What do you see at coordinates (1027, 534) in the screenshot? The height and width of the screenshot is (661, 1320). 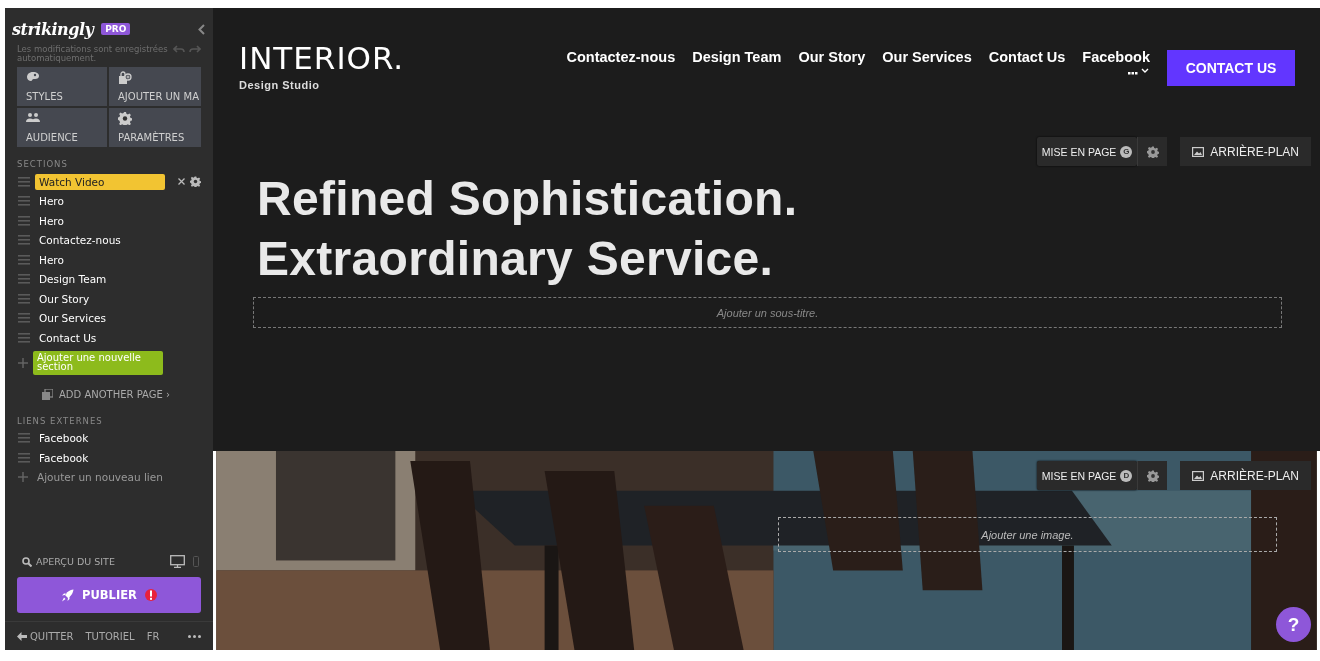 I see `image-placeholder: Ajouter une image.` at bounding box center [1027, 534].